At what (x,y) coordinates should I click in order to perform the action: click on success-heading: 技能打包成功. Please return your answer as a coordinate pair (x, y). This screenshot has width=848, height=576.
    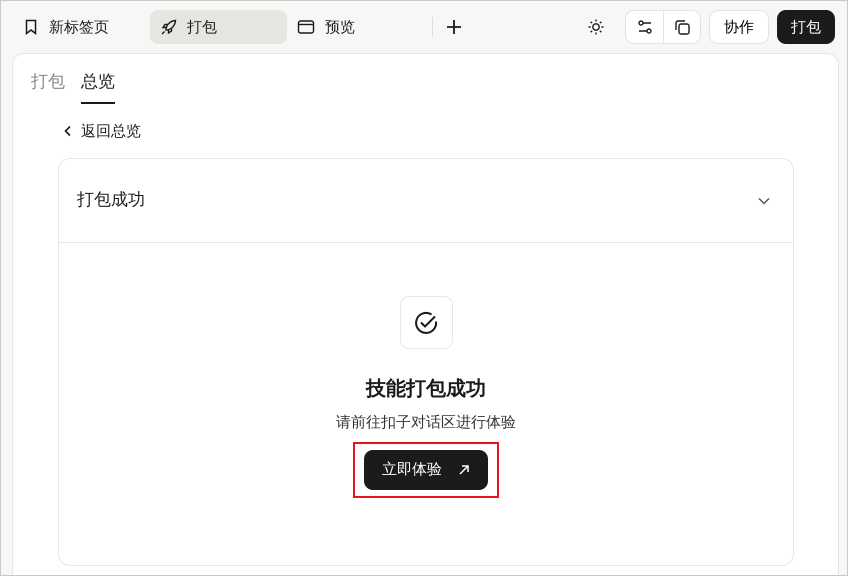
    Looking at the image, I should click on (426, 388).